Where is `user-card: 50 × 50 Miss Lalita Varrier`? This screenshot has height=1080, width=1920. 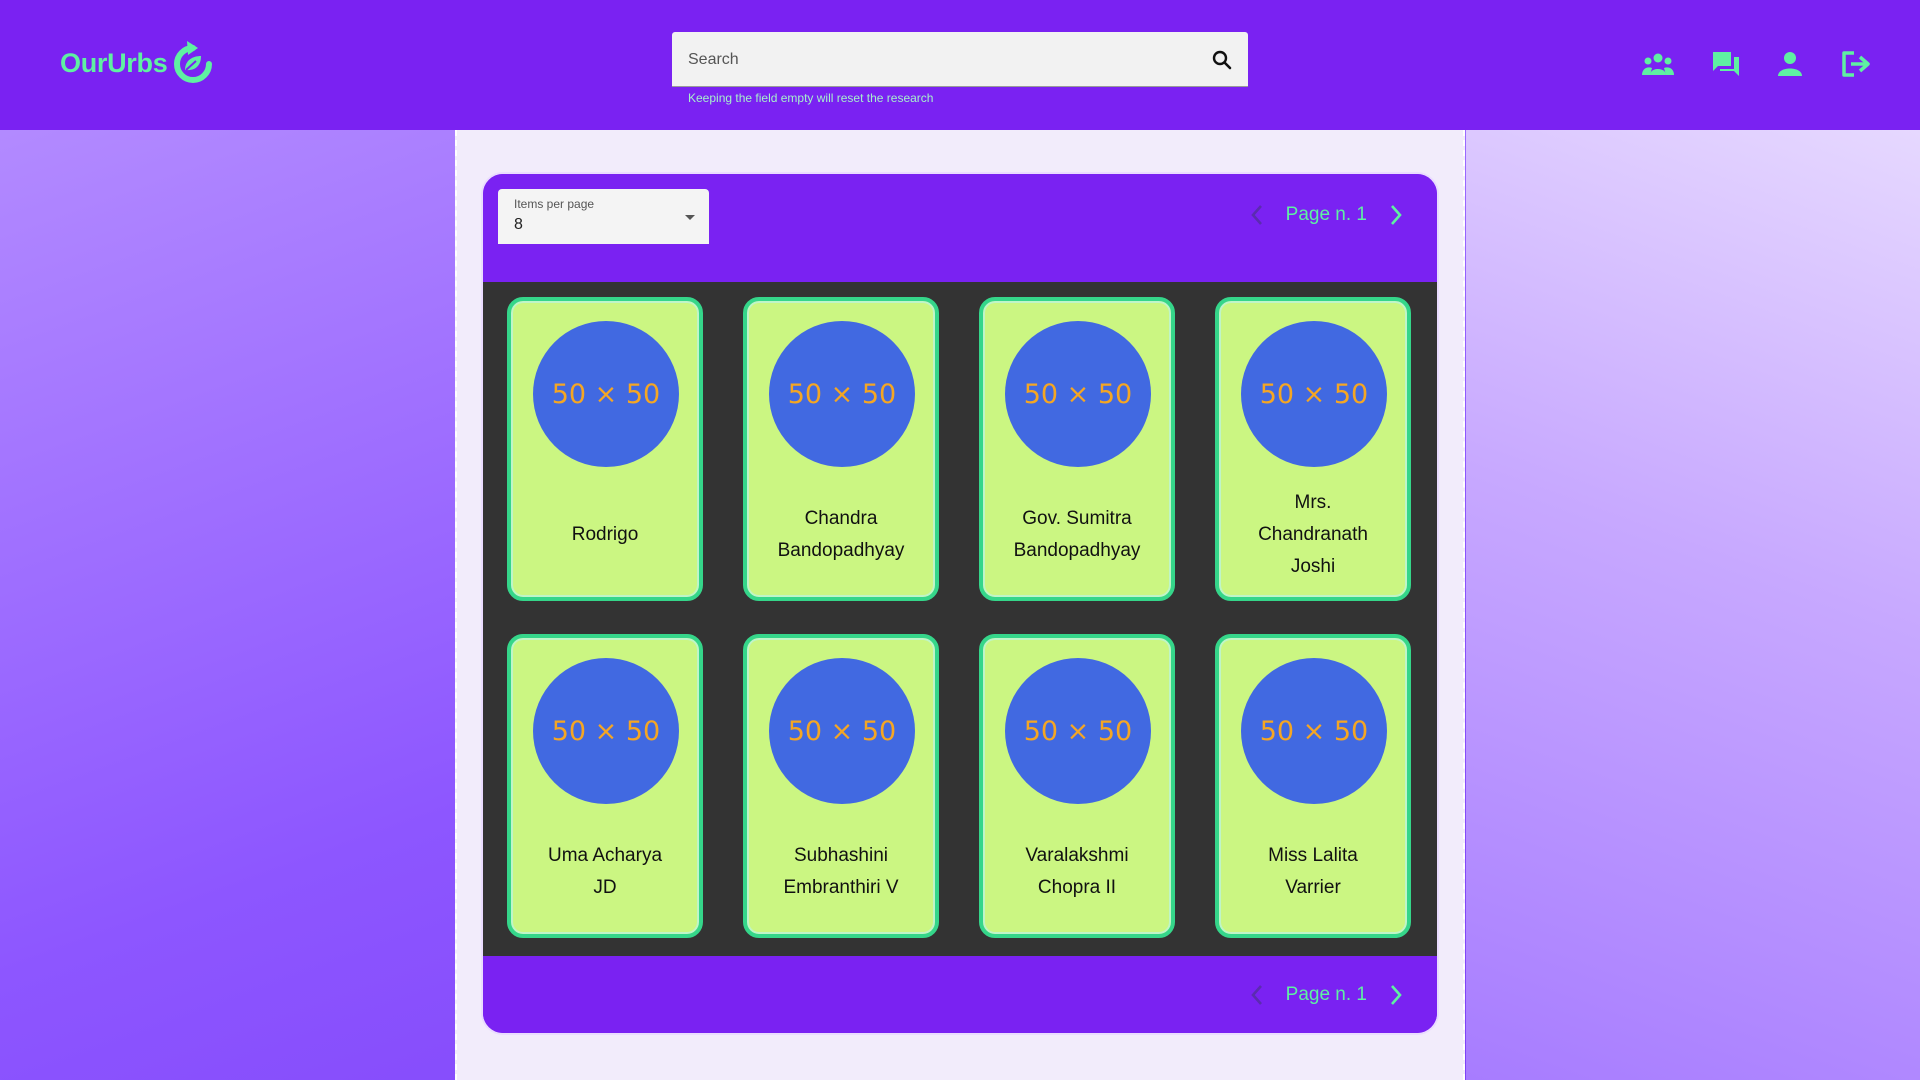
user-card: 50 × 50 Miss Lalita Varrier is located at coordinates (1313, 786).